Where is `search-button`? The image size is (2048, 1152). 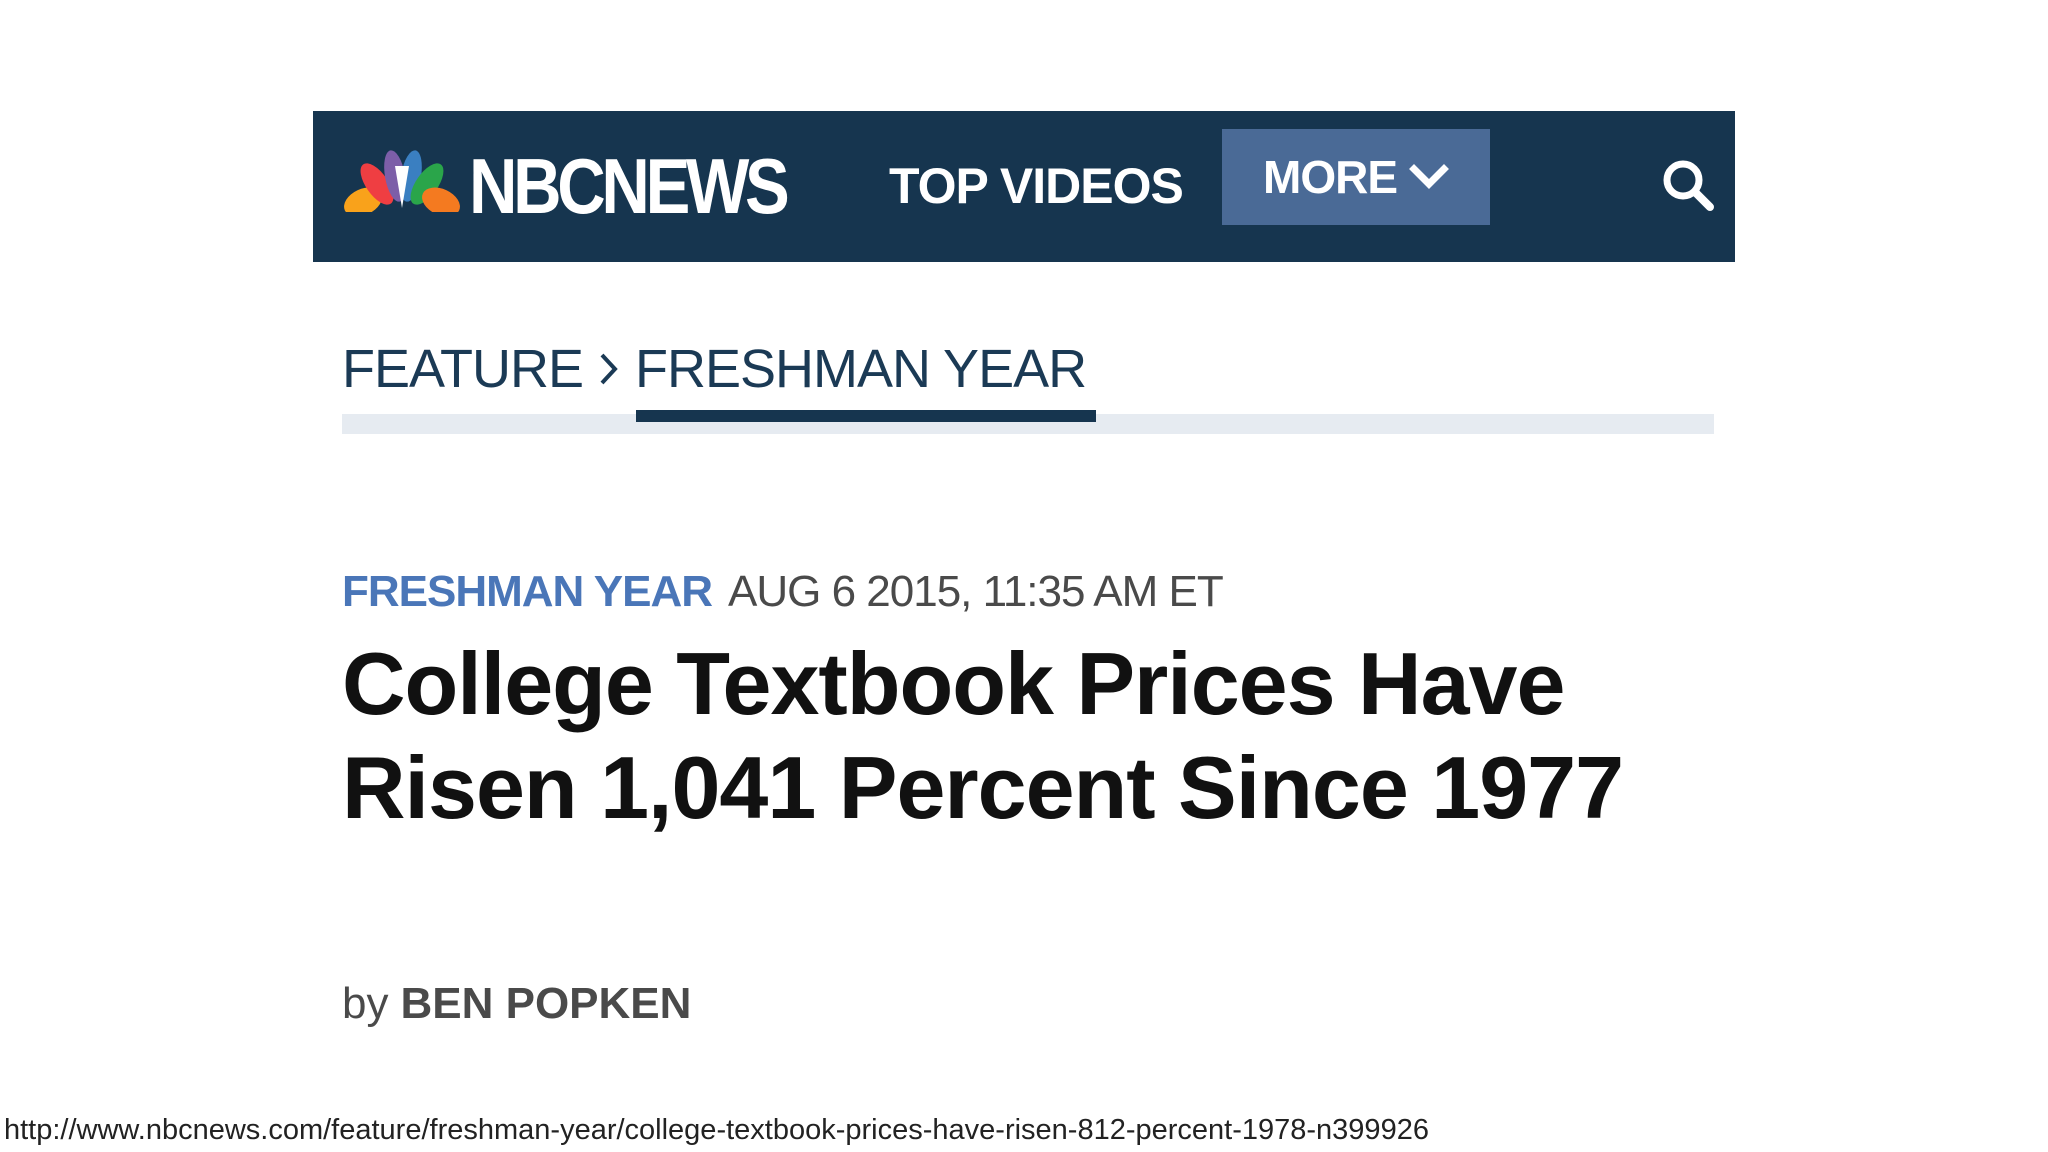
search-button is located at coordinates (1688, 185).